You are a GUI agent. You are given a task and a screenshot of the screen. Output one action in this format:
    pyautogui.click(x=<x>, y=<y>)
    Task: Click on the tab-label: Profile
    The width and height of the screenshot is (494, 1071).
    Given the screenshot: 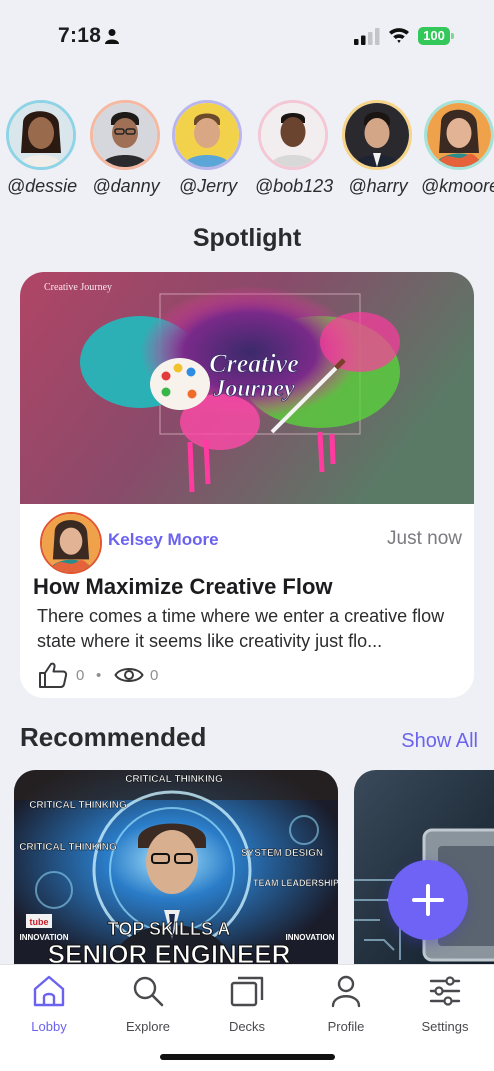 What is the action you would take?
    pyautogui.click(x=346, y=1026)
    